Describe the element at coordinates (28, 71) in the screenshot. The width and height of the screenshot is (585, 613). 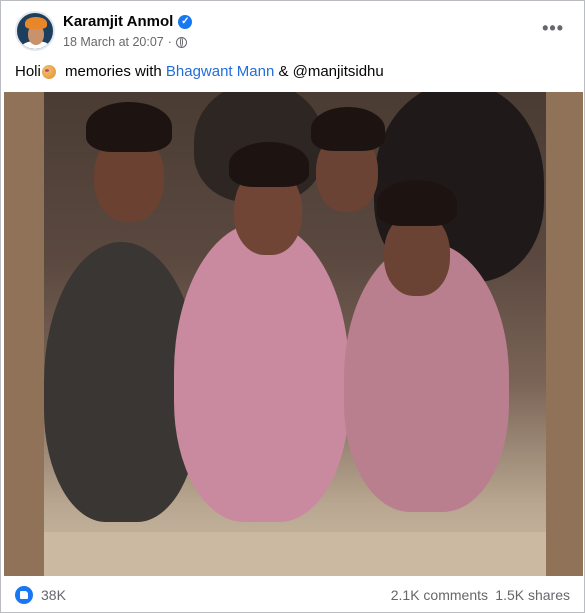
I see `caption-prefix: Holi` at that location.